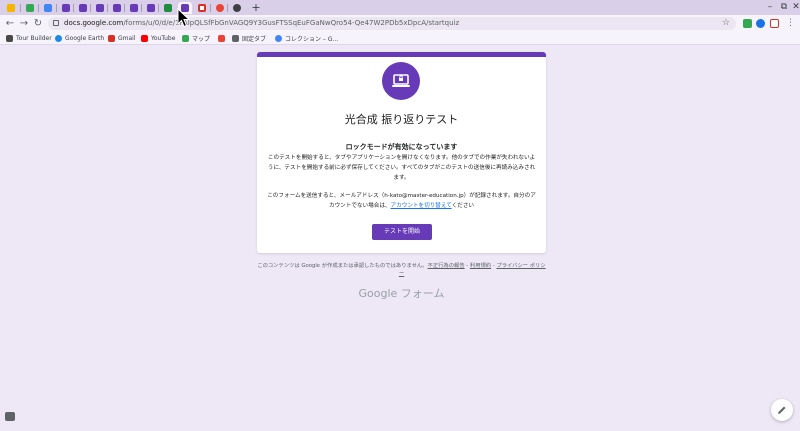  What do you see at coordinates (401, 293) in the screenshot?
I see `google-forms-logo: Google フォーム` at bounding box center [401, 293].